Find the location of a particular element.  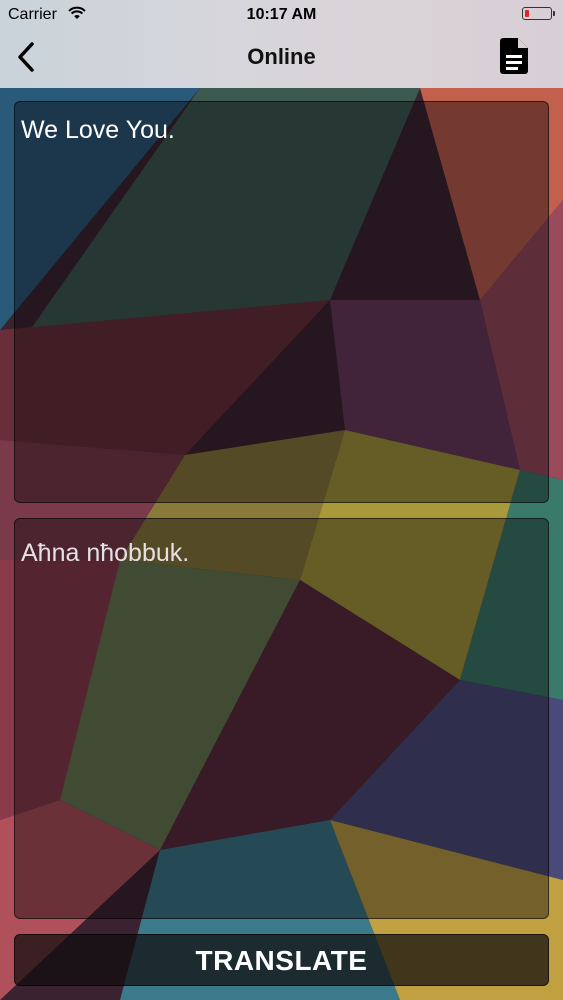

translate-button: TRANSLATE is located at coordinates (281, 960).